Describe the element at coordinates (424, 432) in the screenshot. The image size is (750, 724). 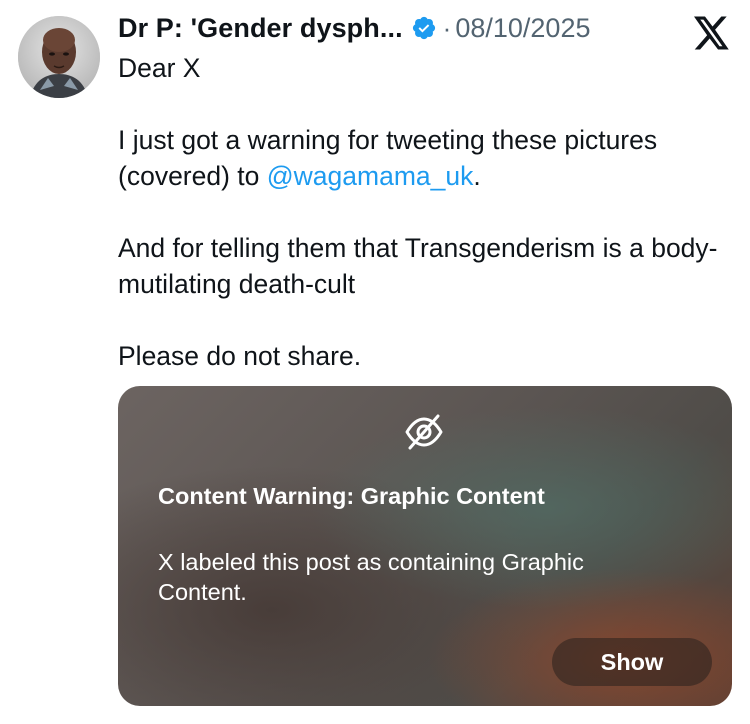
I see `eye-off-icon` at that location.